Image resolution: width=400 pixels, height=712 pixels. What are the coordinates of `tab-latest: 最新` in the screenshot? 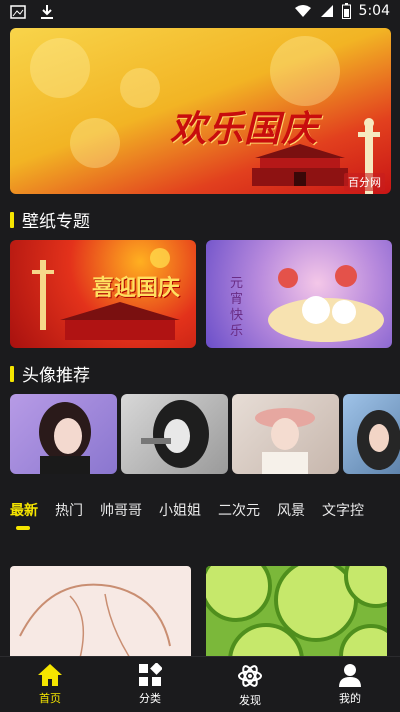 It's located at (24, 510).